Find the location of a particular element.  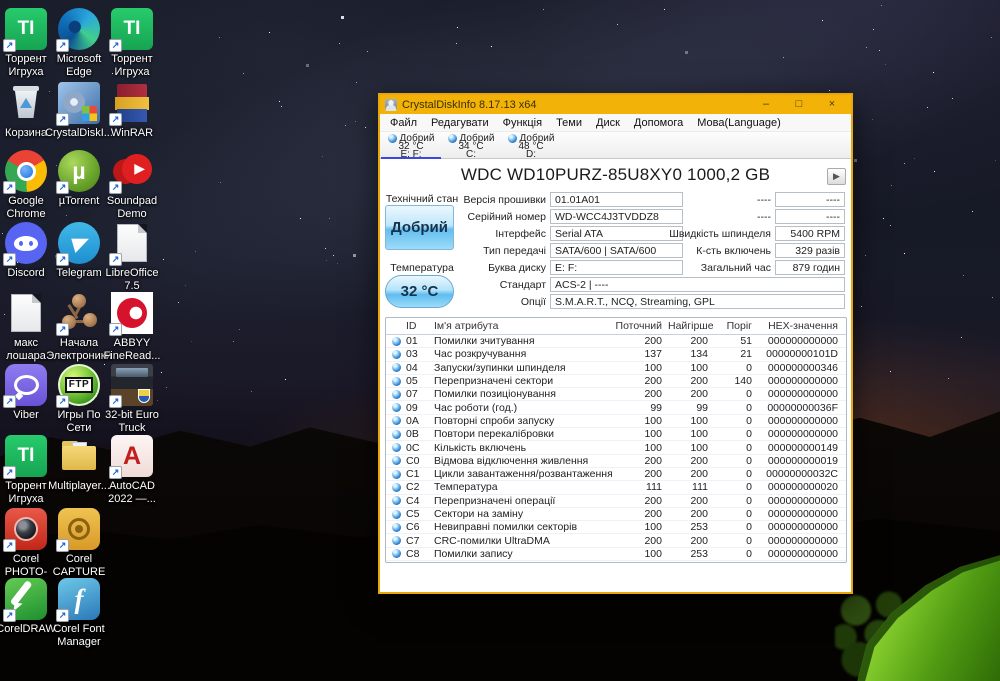

smart-row-03: 03 Час розкручування 137 134 21 00000000101D is located at coordinates (616, 355).